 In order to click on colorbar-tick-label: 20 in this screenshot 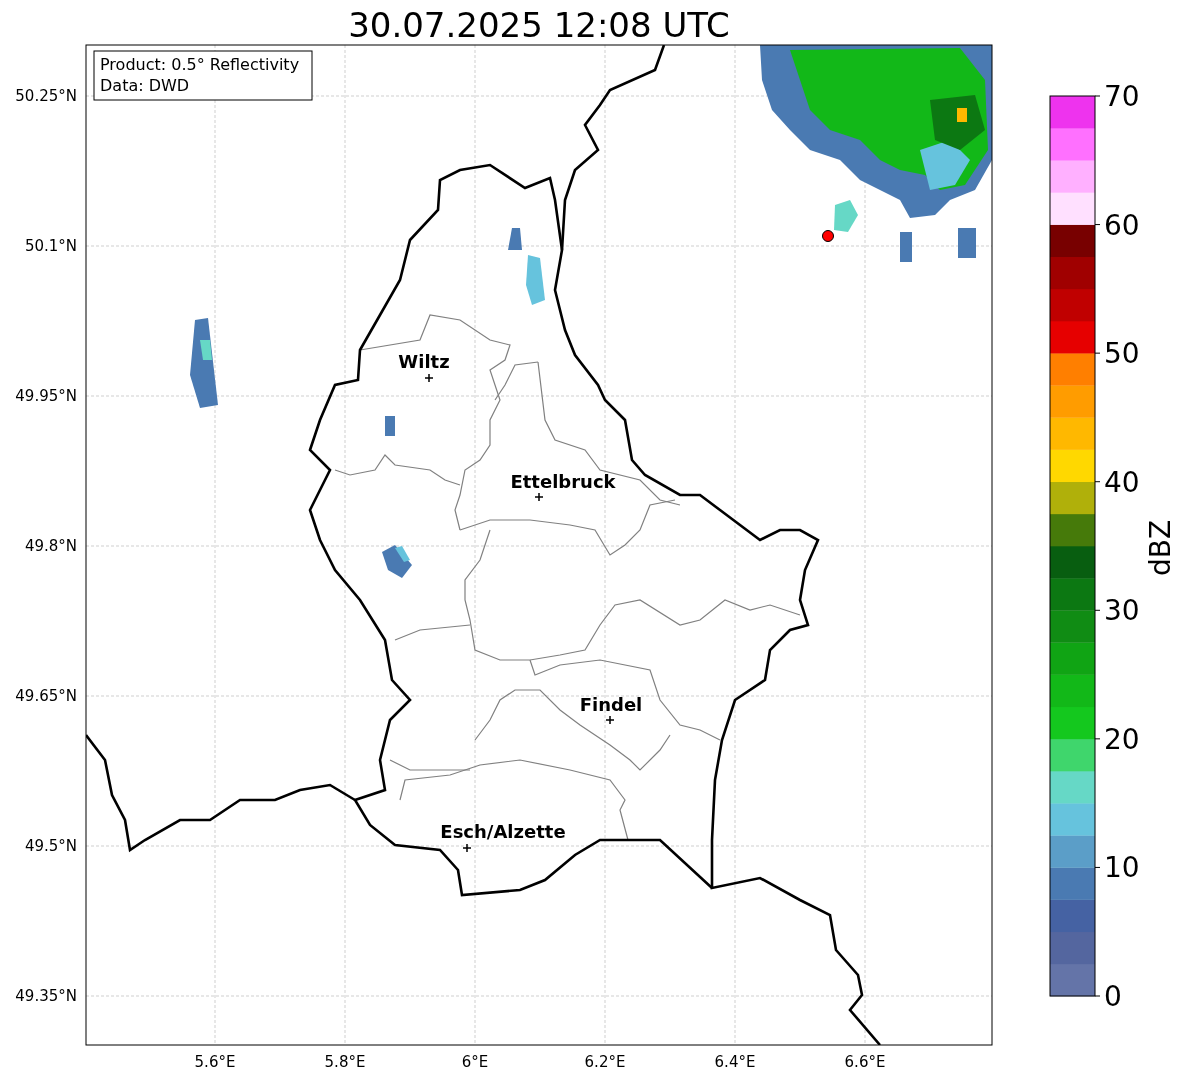, I will do `click(1122, 739)`.